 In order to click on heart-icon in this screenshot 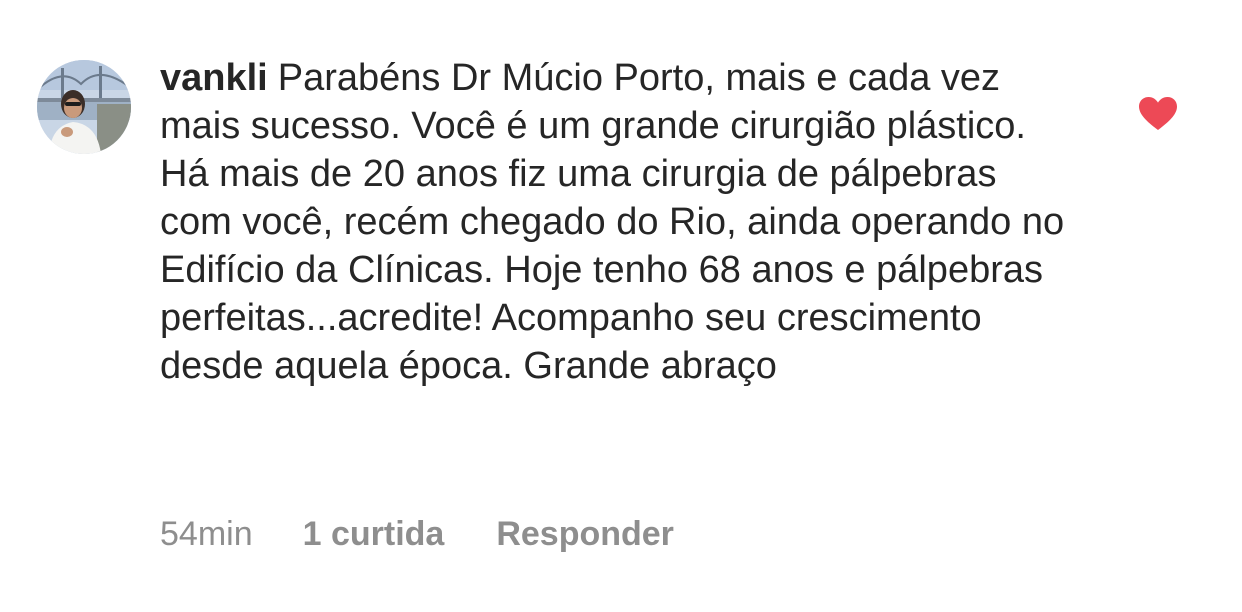, I will do `click(1158, 113)`.